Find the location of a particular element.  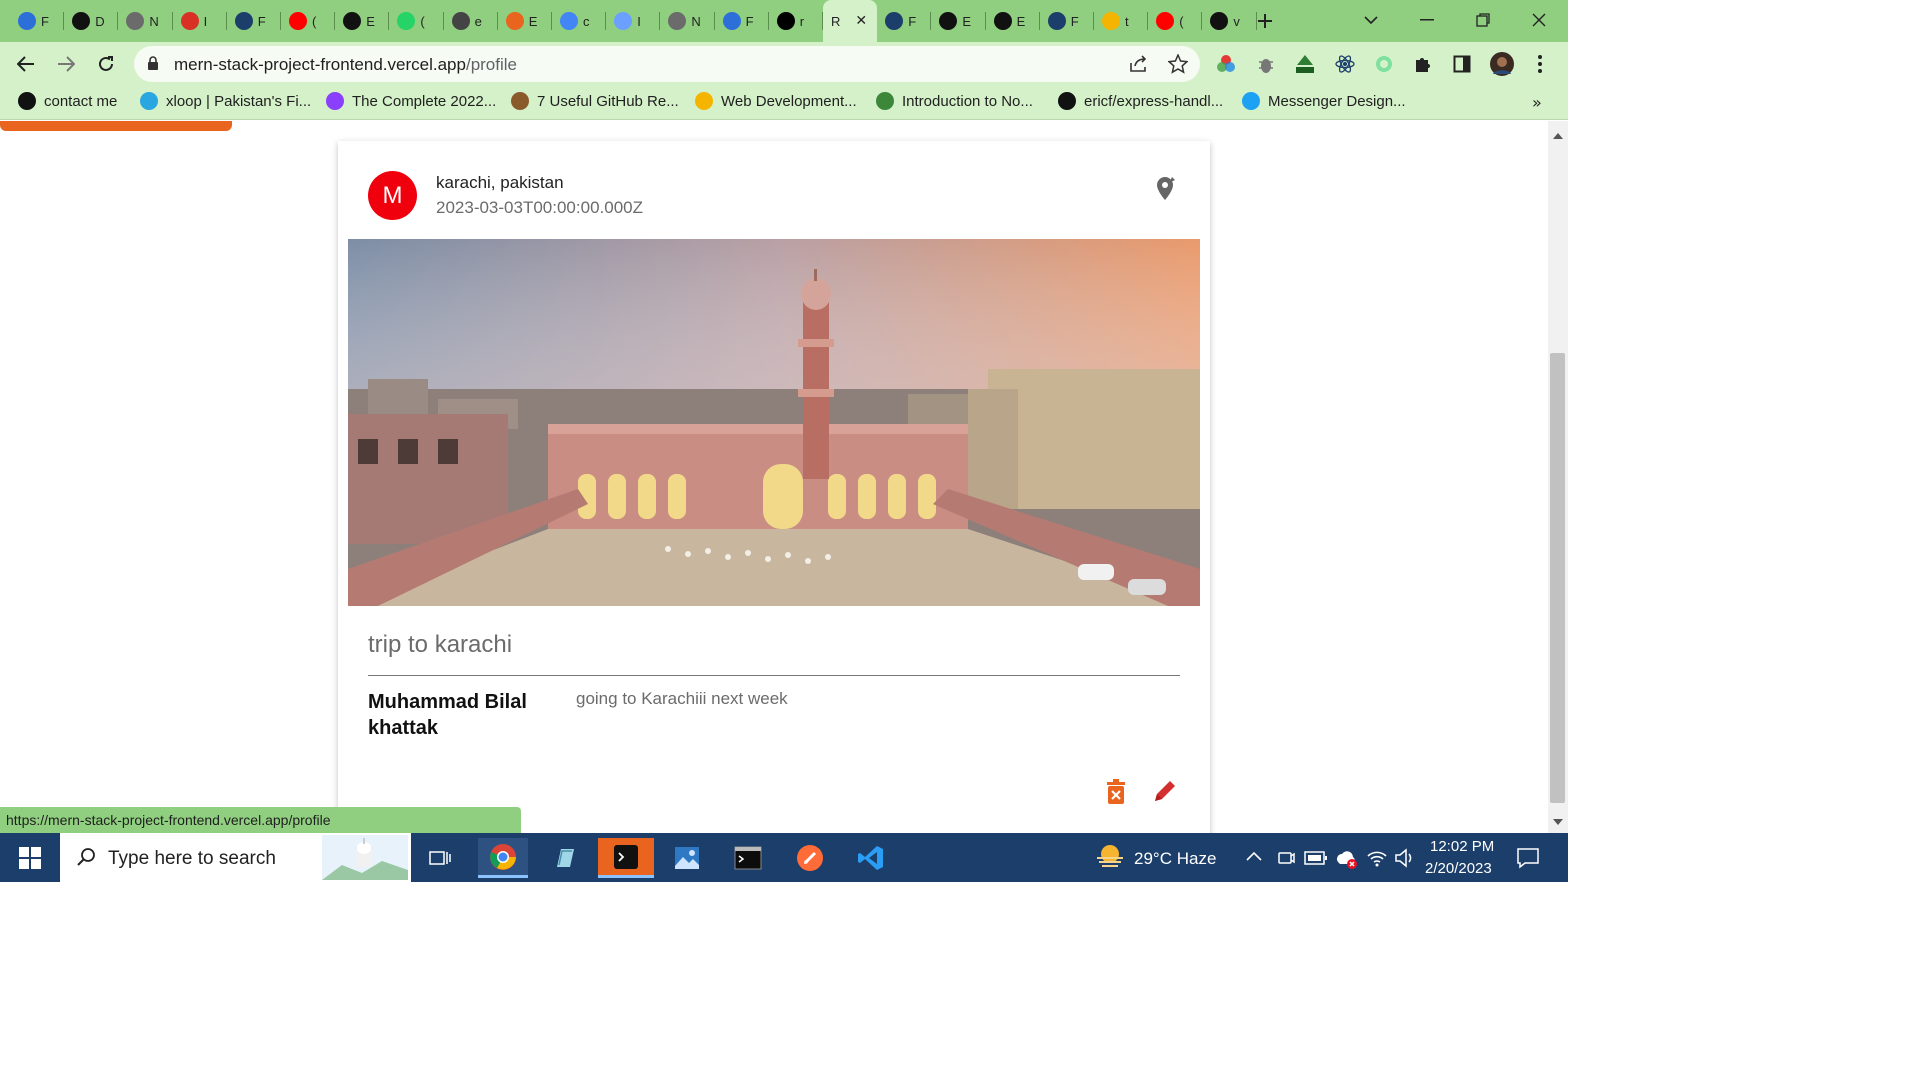

bookmark-star-button is located at coordinates (1178, 64).